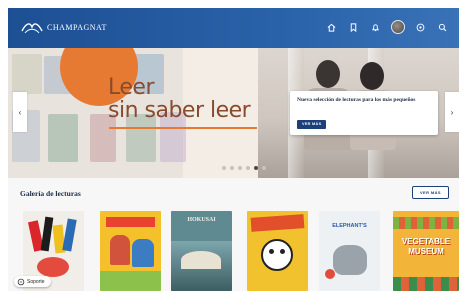  What do you see at coordinates (430, 192) in the screenshot?
I see `gallery-see-more-button: VER MÁS` at bounding box center [430, 192].